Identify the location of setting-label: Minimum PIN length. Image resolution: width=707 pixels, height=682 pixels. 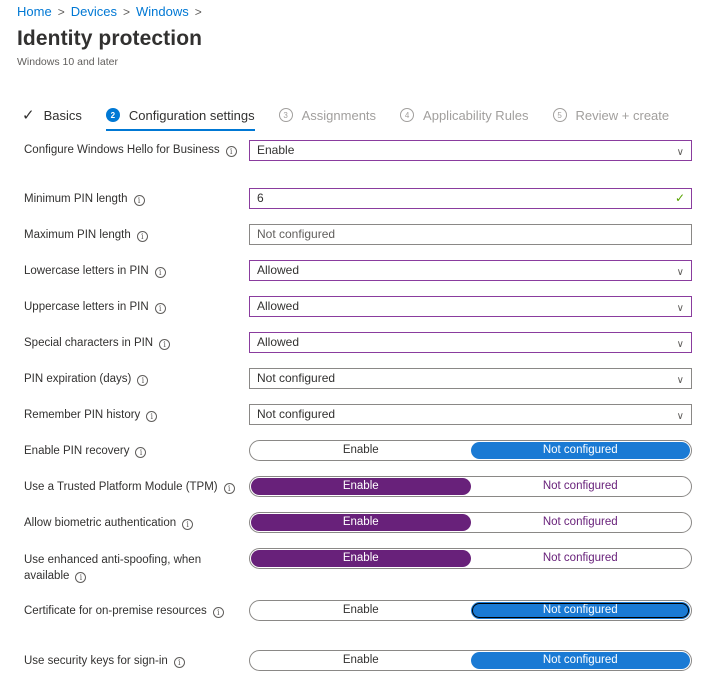
(76, 199).